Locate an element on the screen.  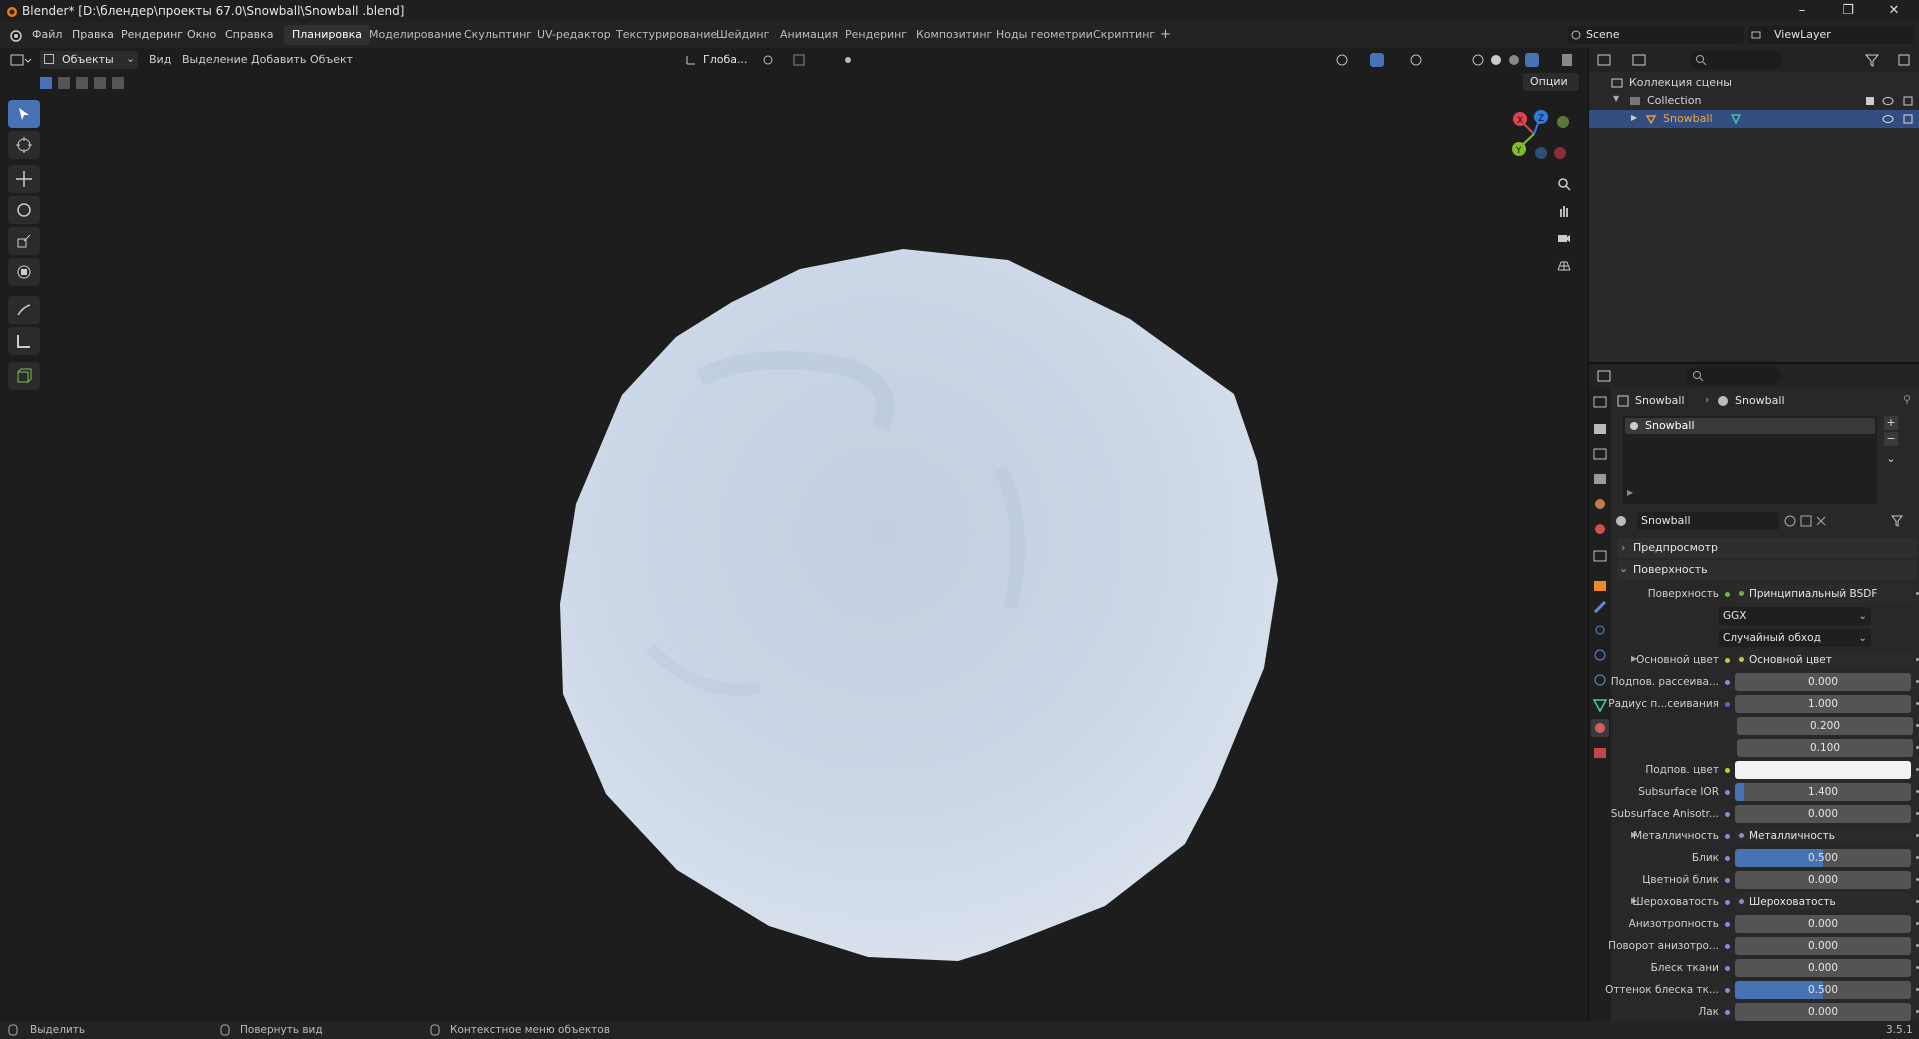
add-workspace-button: + is located at coordinates (1165, 35).